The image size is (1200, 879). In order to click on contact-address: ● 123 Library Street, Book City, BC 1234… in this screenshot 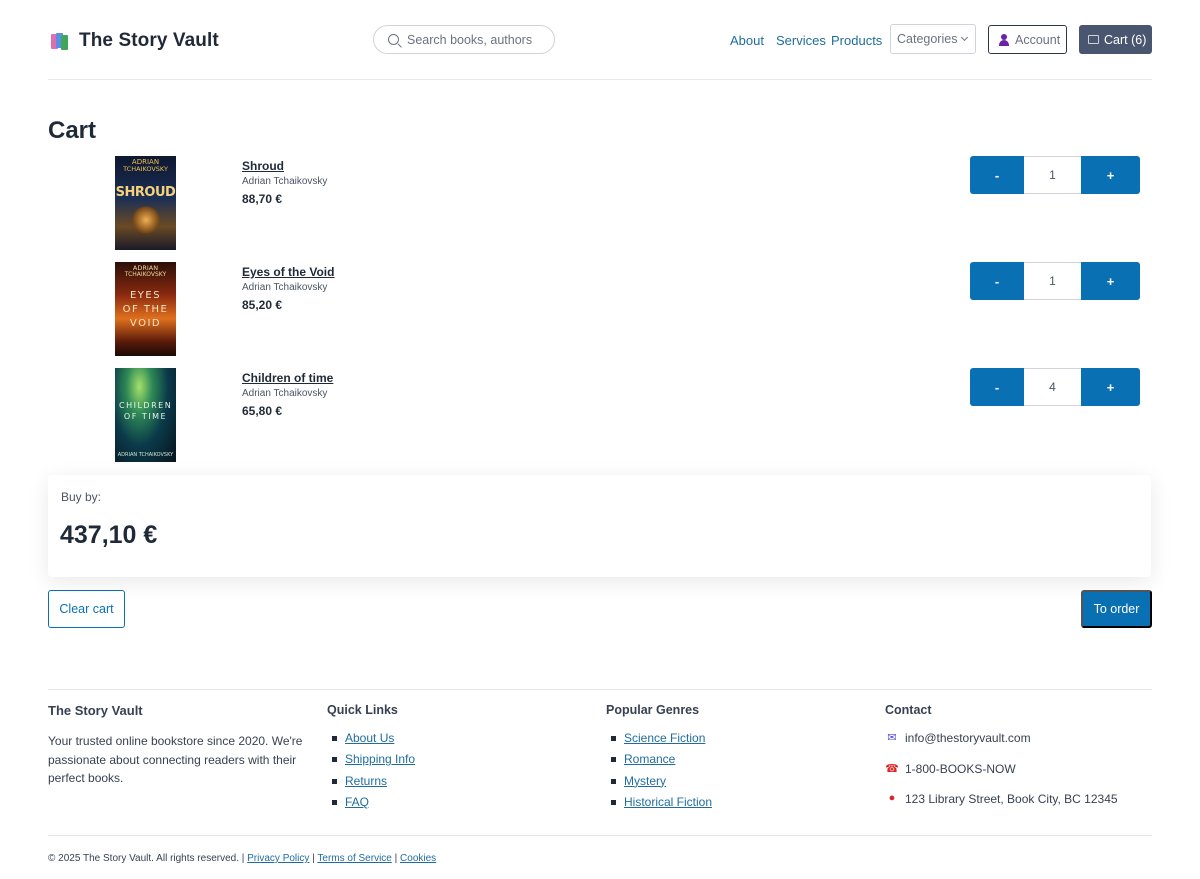, I will do `click(1001, 807)`.